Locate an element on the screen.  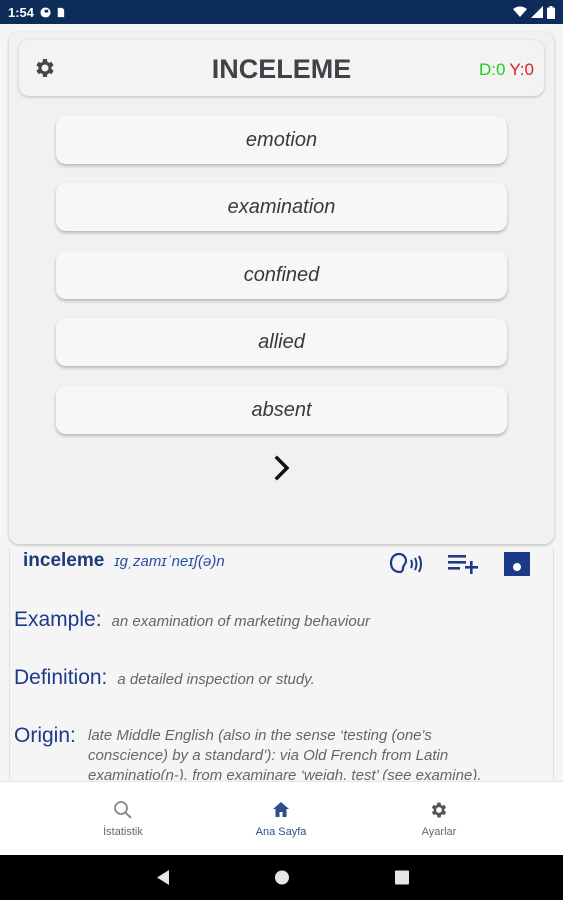
save-icon is located at coordinates (517, 564).